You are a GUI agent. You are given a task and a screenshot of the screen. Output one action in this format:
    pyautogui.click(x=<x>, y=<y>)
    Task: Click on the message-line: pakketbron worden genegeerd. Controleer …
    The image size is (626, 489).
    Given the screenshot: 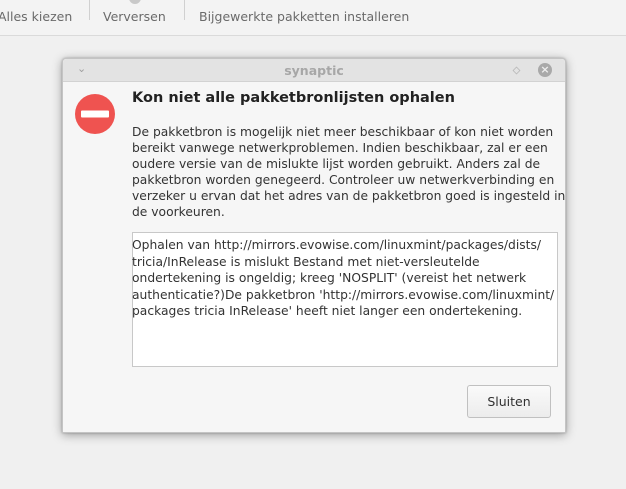 What is the action you would take?
    pyautogui.click(x=343, y=180)
    